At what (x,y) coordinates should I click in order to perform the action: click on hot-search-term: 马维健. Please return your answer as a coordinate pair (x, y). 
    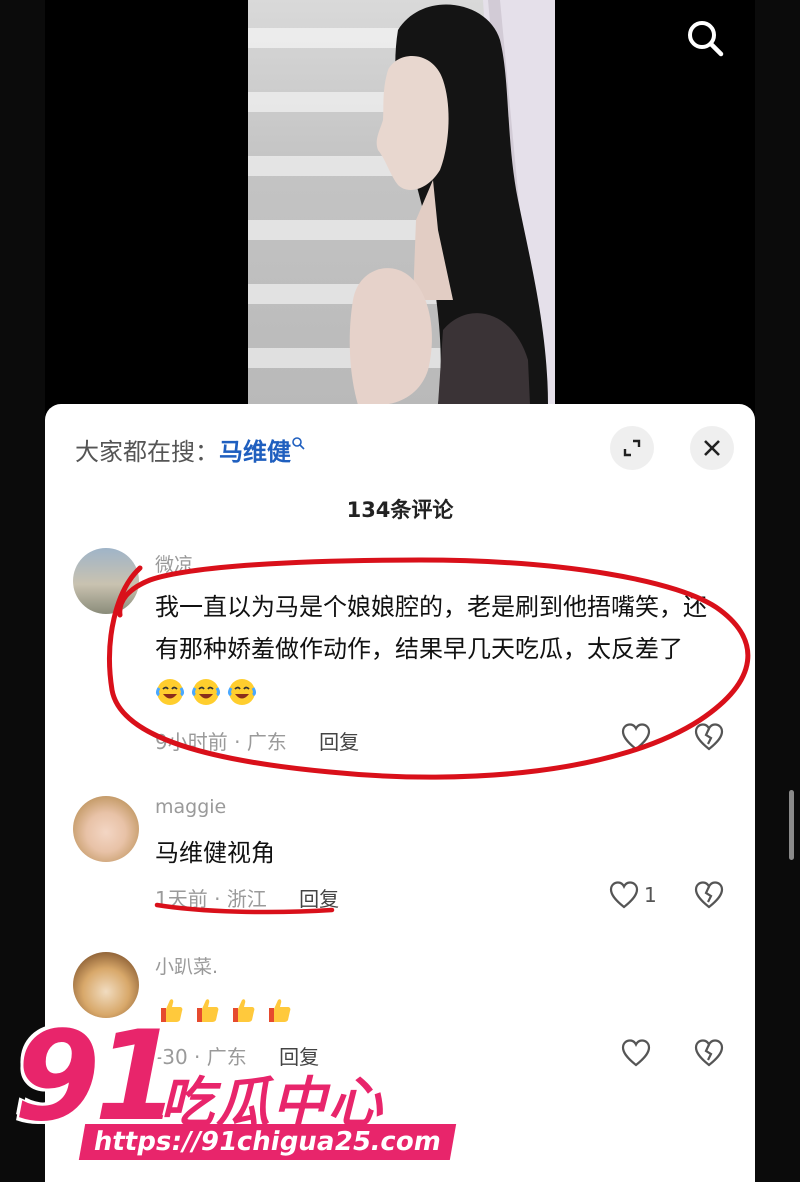
    Looking at the image, I should click on (255, 452).